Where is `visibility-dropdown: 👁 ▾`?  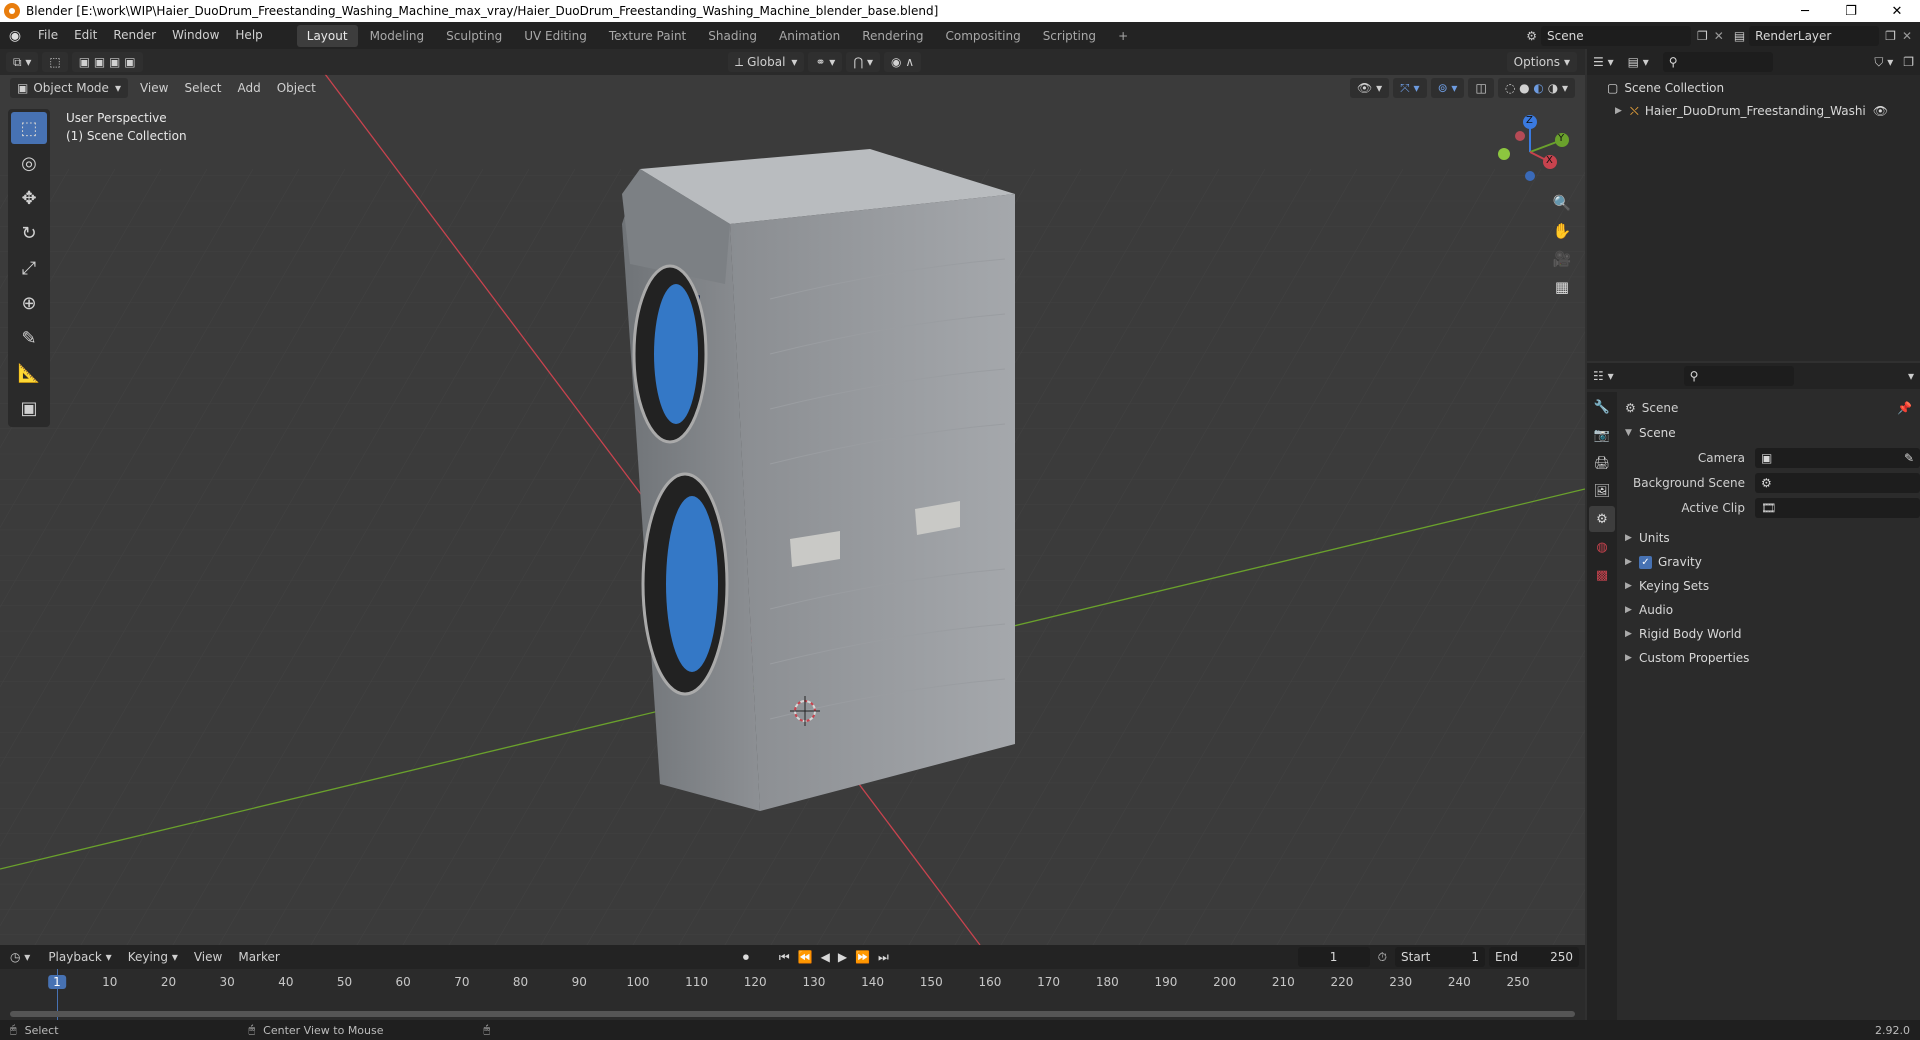 visibility-dropdown: 👁 ▾ is located at coordinates (1370, 88).